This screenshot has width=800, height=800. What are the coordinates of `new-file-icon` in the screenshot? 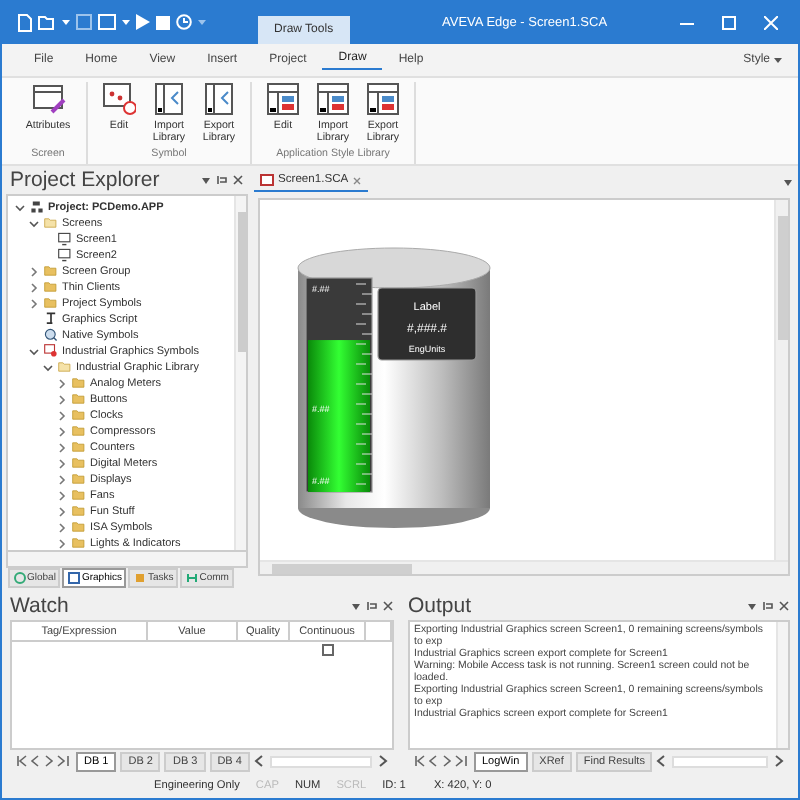 It's located at (25, 22).